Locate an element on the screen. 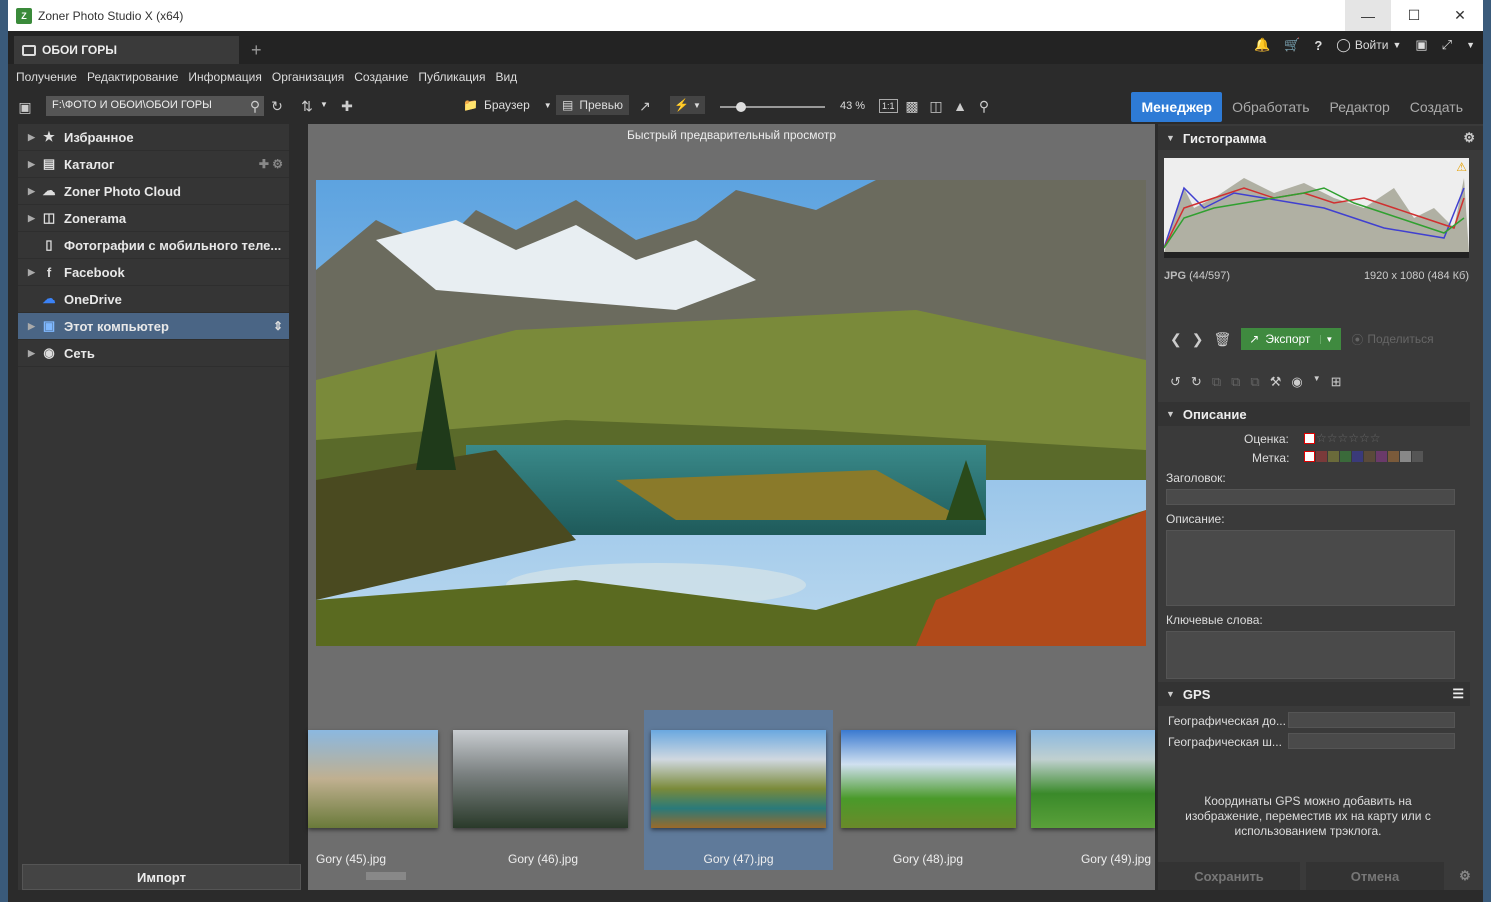  catalog-settings-icon: ✚ ⚙ is located at coordinates (271, 164).